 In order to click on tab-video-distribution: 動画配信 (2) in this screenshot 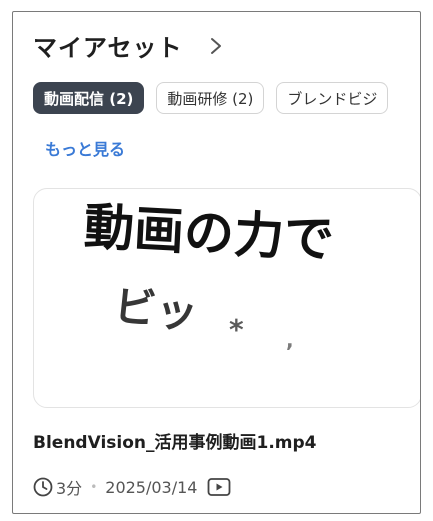, I will do `click(89, 98)`.